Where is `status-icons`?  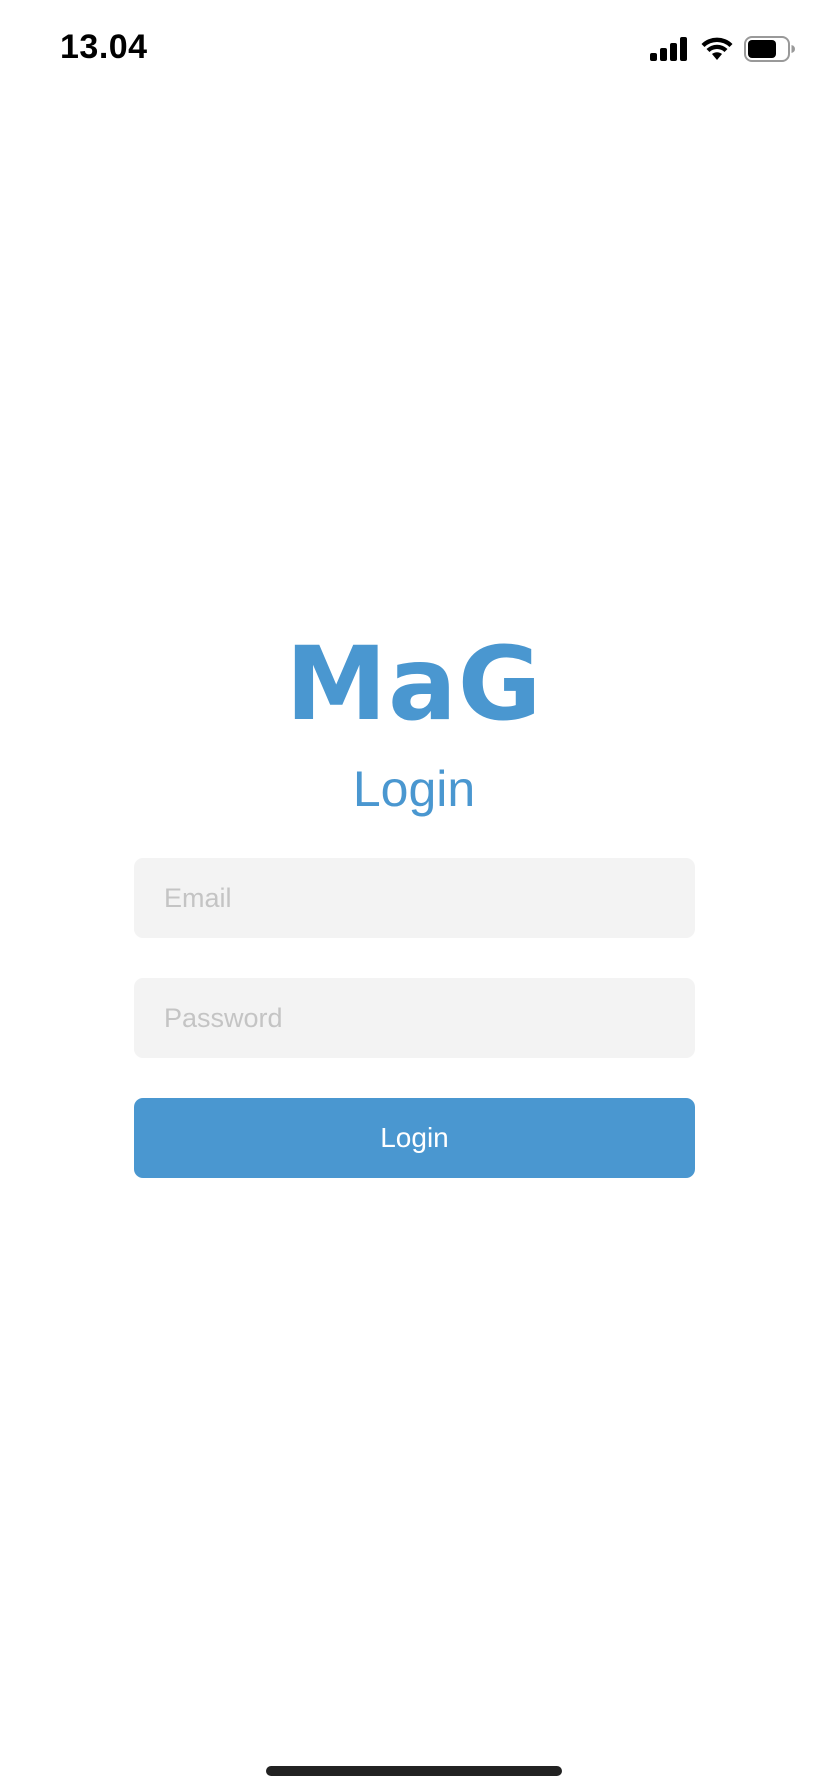
status-icons is located at coordinates (723, 49).